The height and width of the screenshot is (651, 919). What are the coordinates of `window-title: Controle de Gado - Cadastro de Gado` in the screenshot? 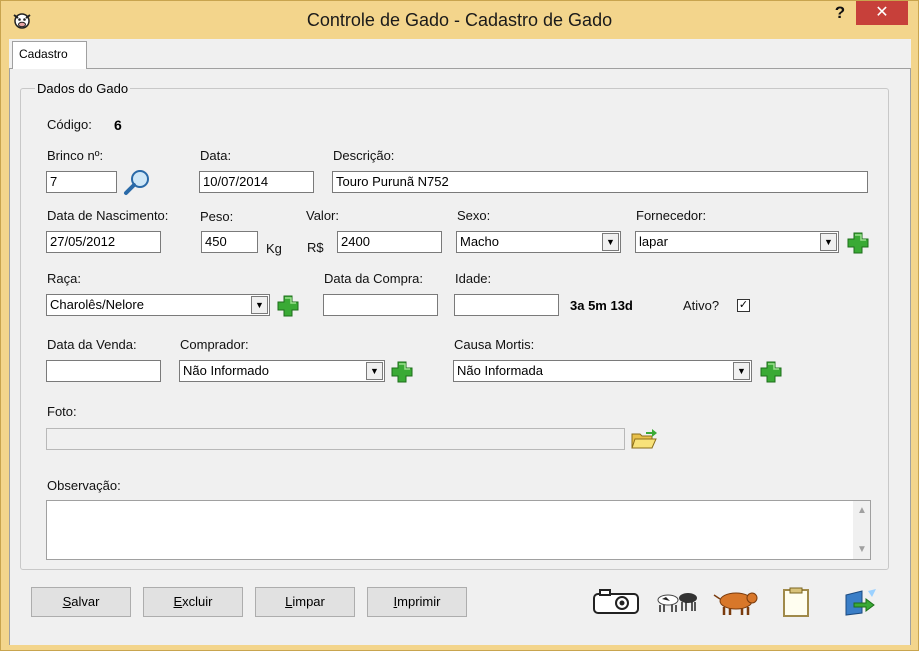 It's located at (459, 20).